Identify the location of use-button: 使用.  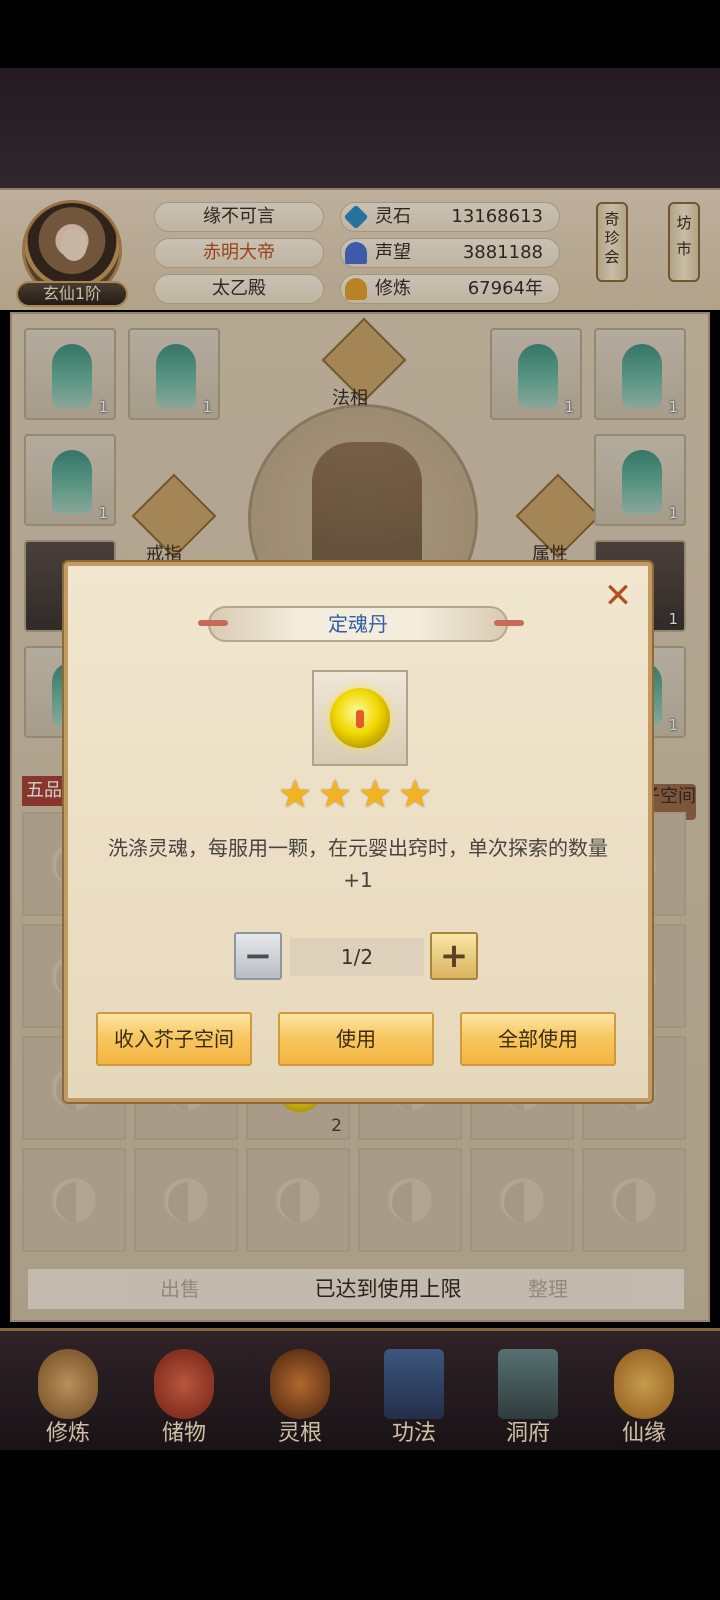
(356, 1039).